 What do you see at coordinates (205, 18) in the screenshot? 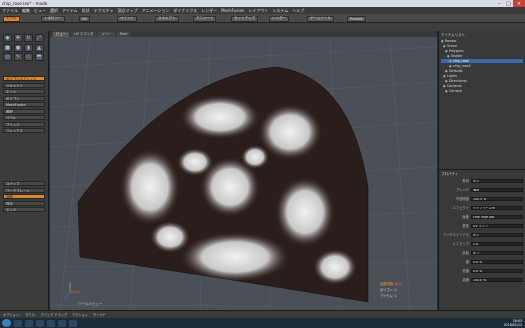
I see `layout-tab: アニメート` at bounding box center [205, 18].